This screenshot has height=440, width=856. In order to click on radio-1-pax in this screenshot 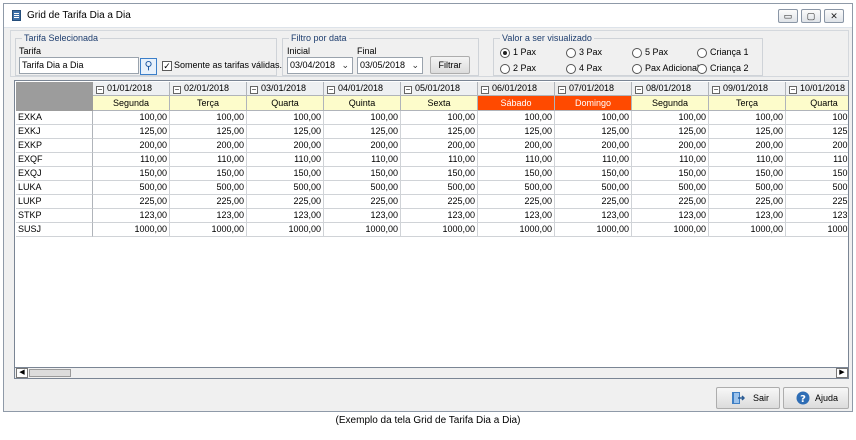, I will do `click(505, 53)`.